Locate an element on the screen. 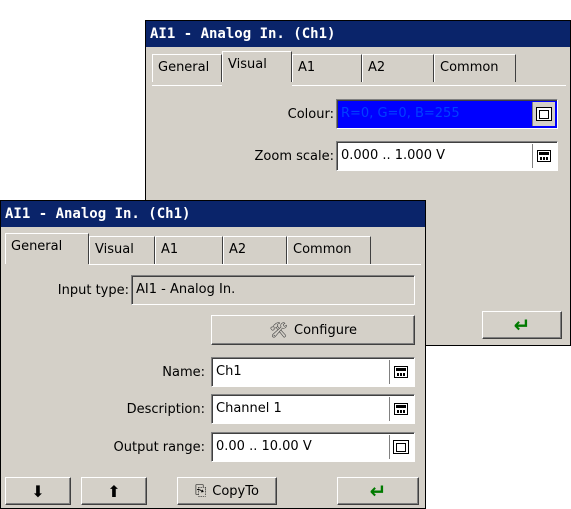 Image resolution: width=571 pixels, height=509 pixels. back-dialog-title: AI1 - Analog In. (Ch1) is located at coordinates (358, 34).